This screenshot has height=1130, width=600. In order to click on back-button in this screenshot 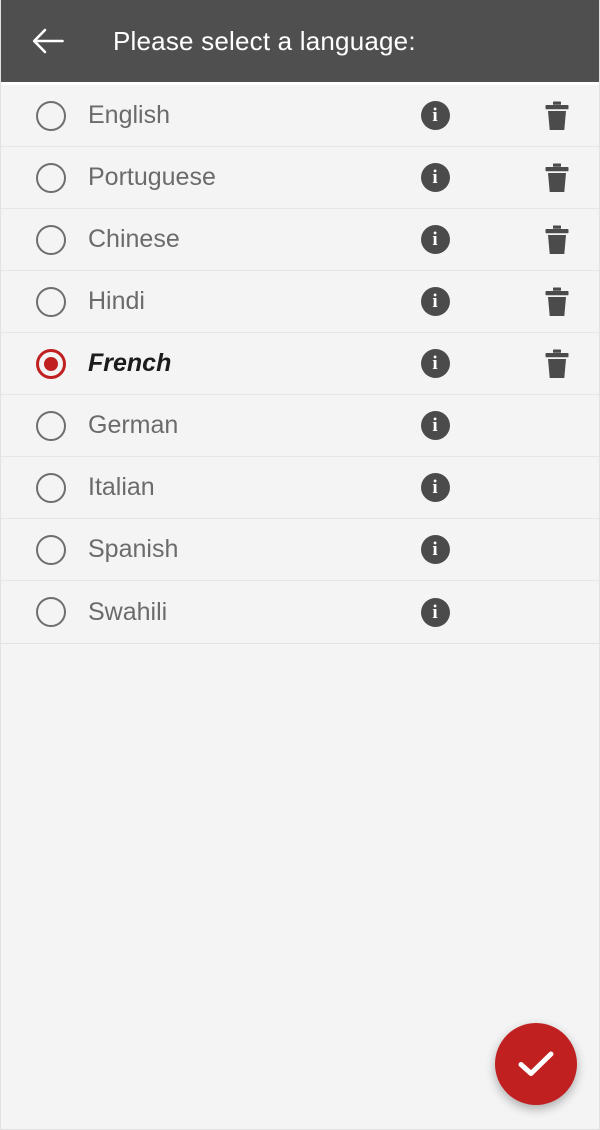, I will do `click(48, 41)`.